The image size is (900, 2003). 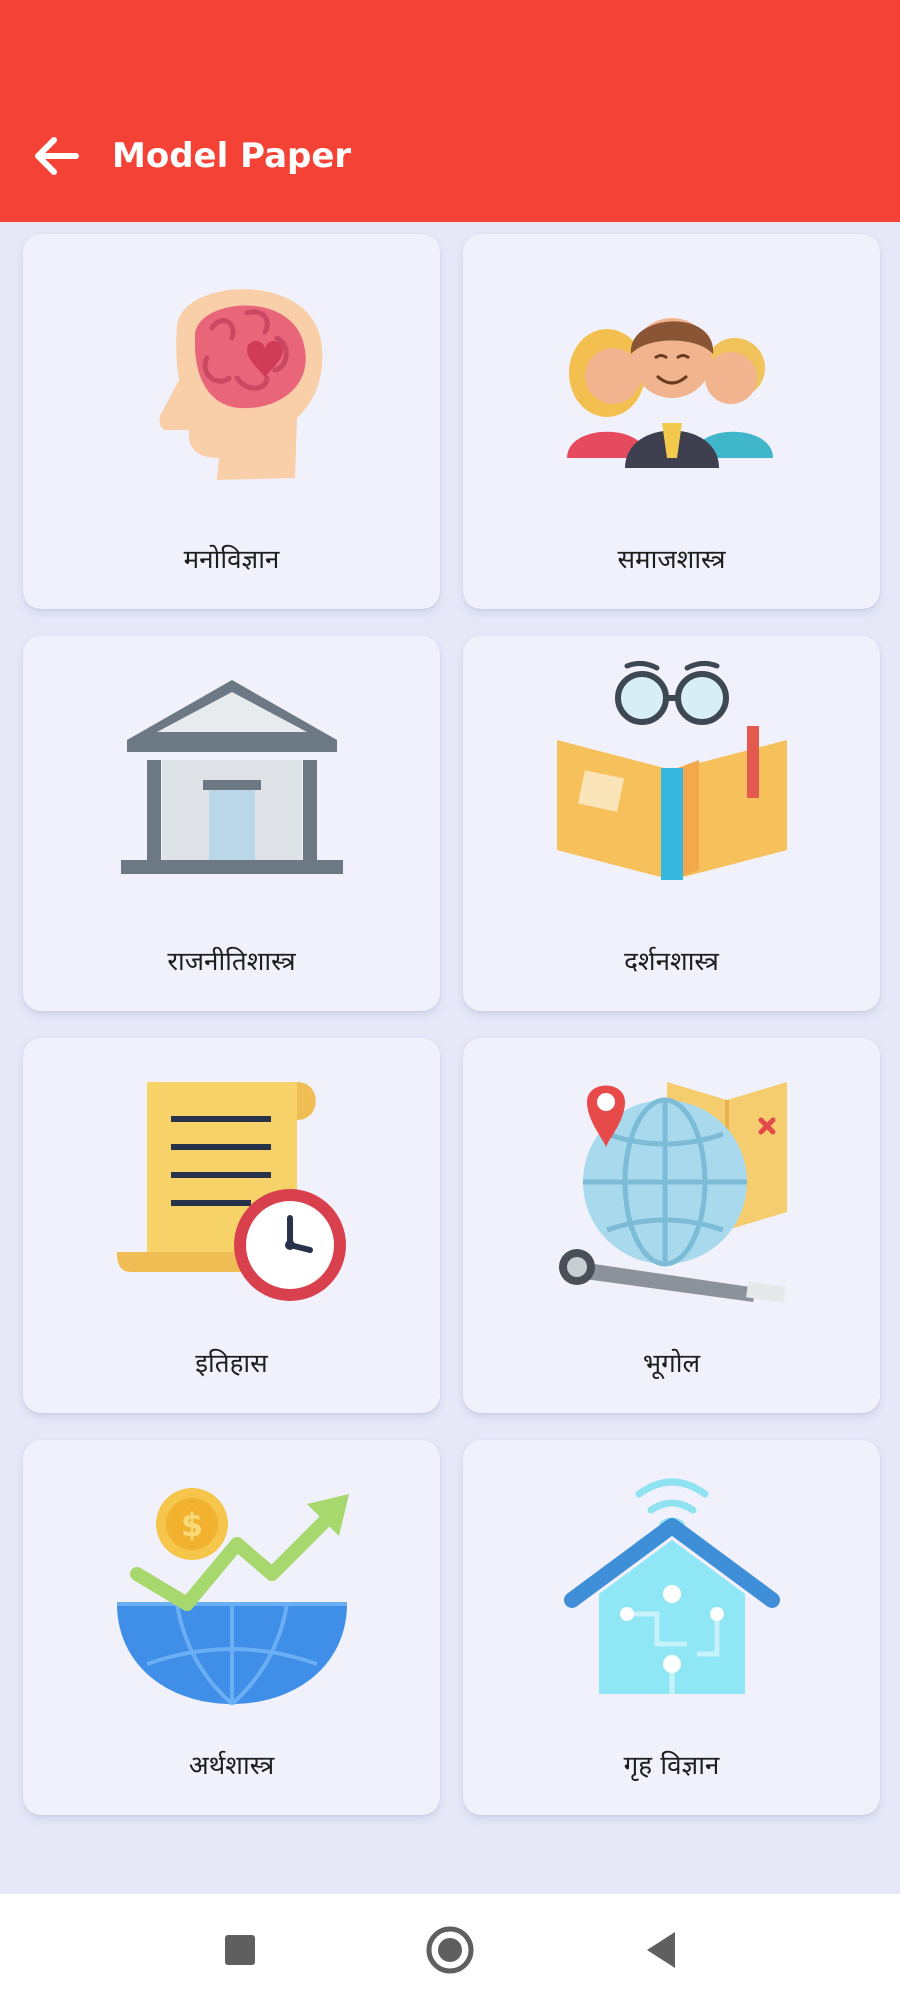 I want to click on subject-card-home-science: गृह विज्ञान, so click(x=671, y=1627).